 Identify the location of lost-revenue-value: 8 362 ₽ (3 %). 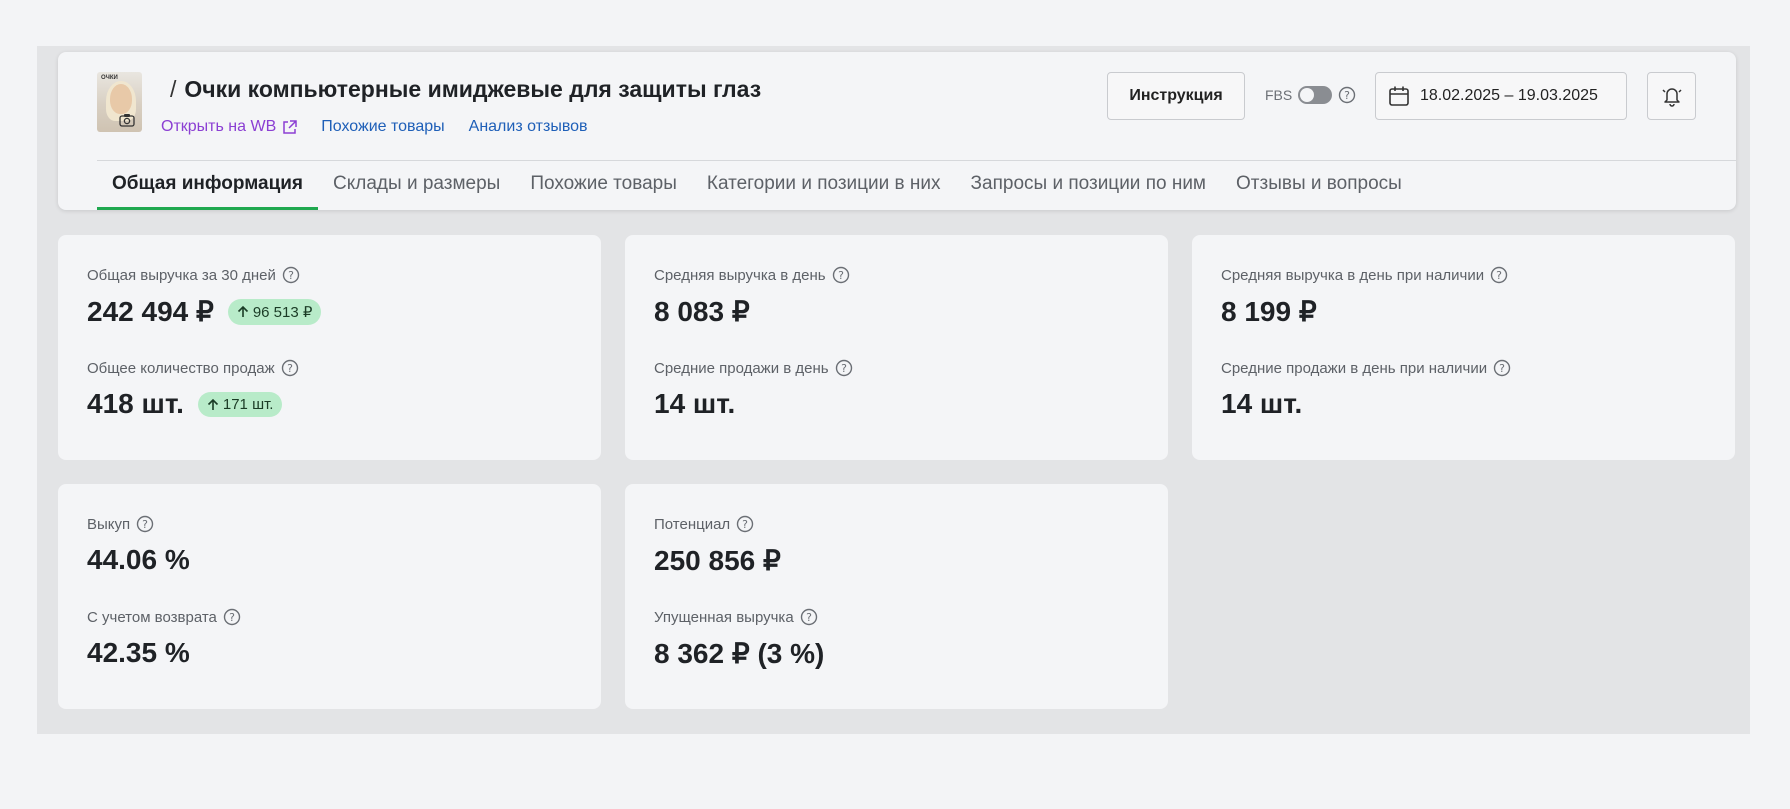
(739, 653).